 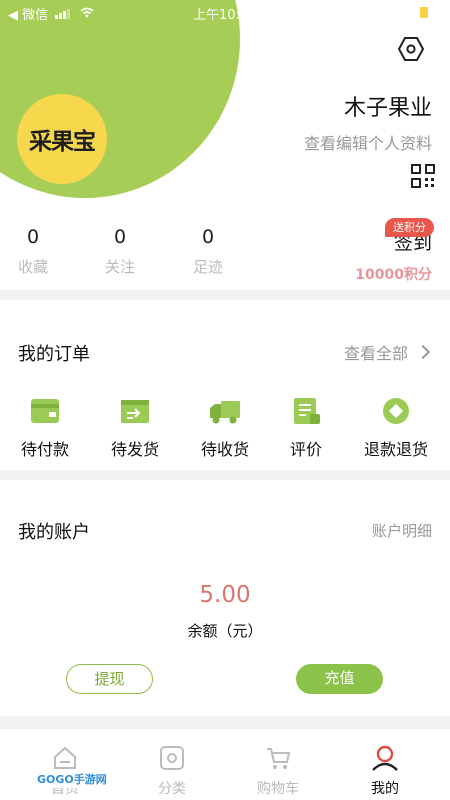 What do you see at coordinates (393, 275) in the screenshot?
I see `signin-points: 10000积分` at bounding box center [393, 275].